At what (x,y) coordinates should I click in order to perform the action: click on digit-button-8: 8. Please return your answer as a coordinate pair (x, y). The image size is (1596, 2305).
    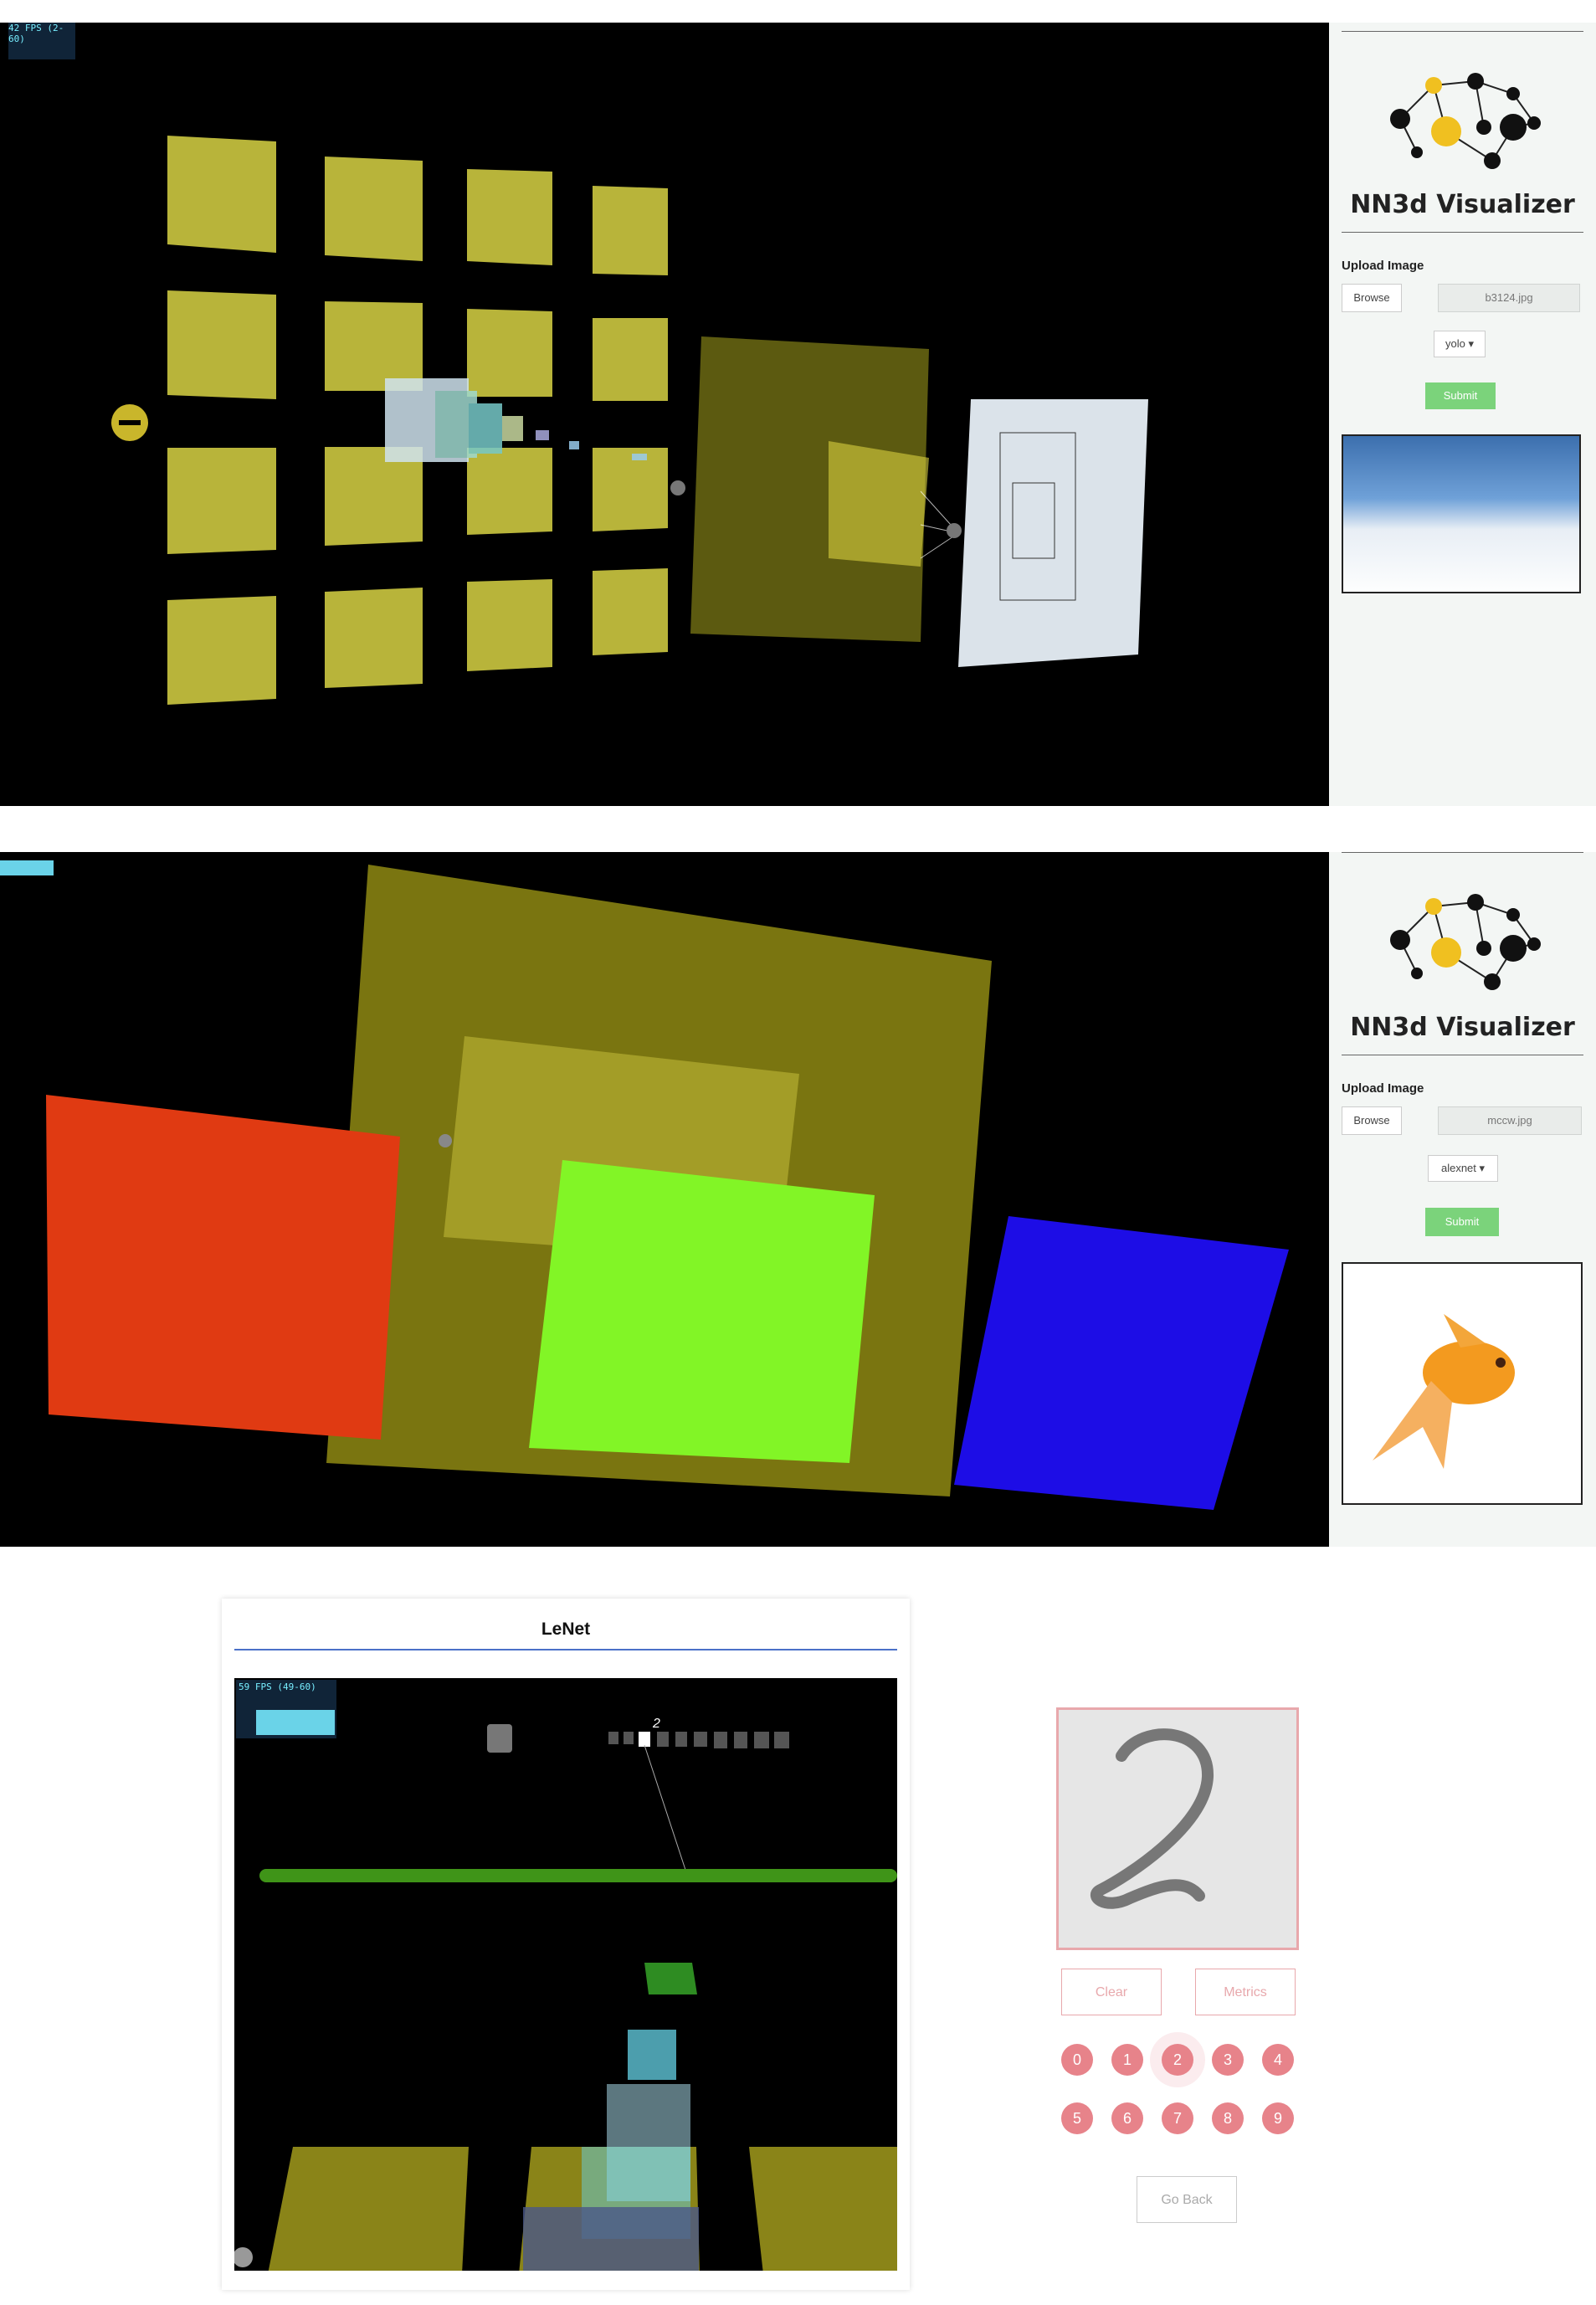
    Looking at the image, I should click on (1228, 2118).